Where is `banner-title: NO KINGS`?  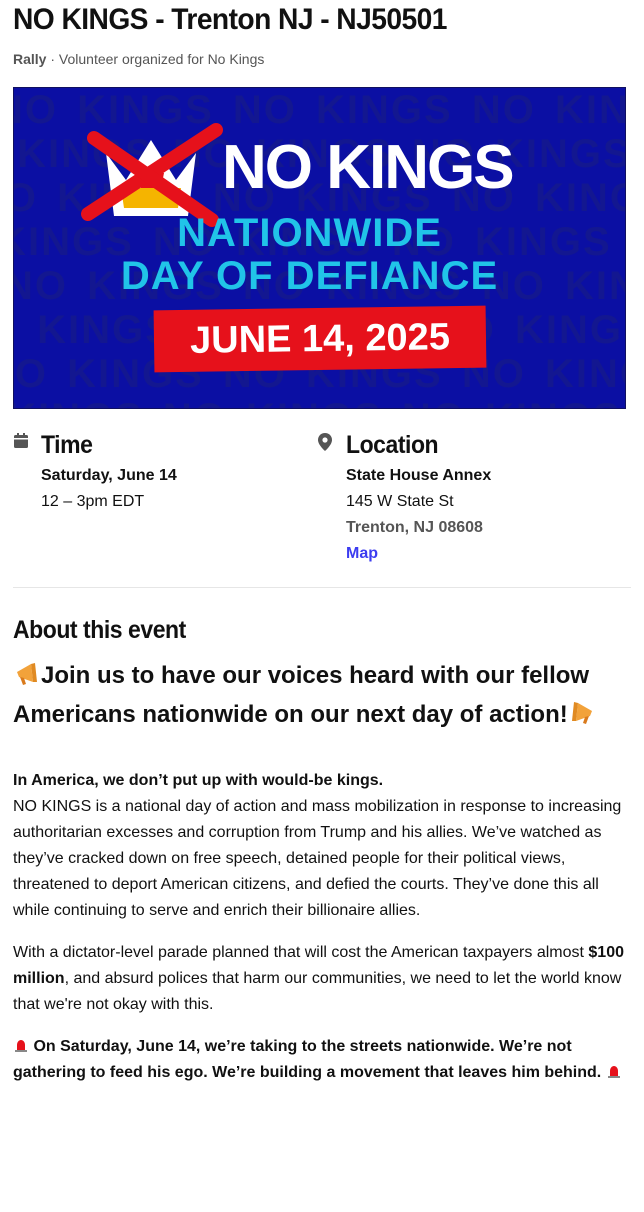 banner-title: NO KINGS is located at coordinates (368, 167).